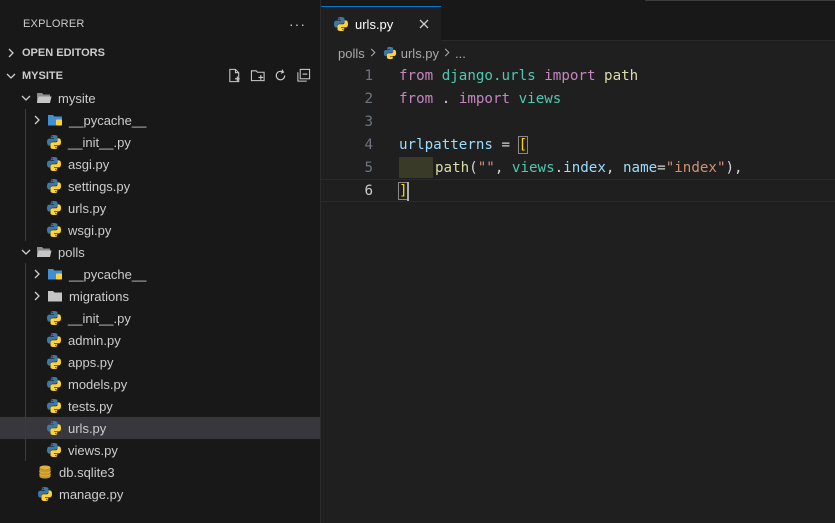 This screenshot has width=835, height=523. What do you see at coordinates (93, 450) in the screenshot?
I see `tree-item-label: views.py` at bounding box center [93, 450].